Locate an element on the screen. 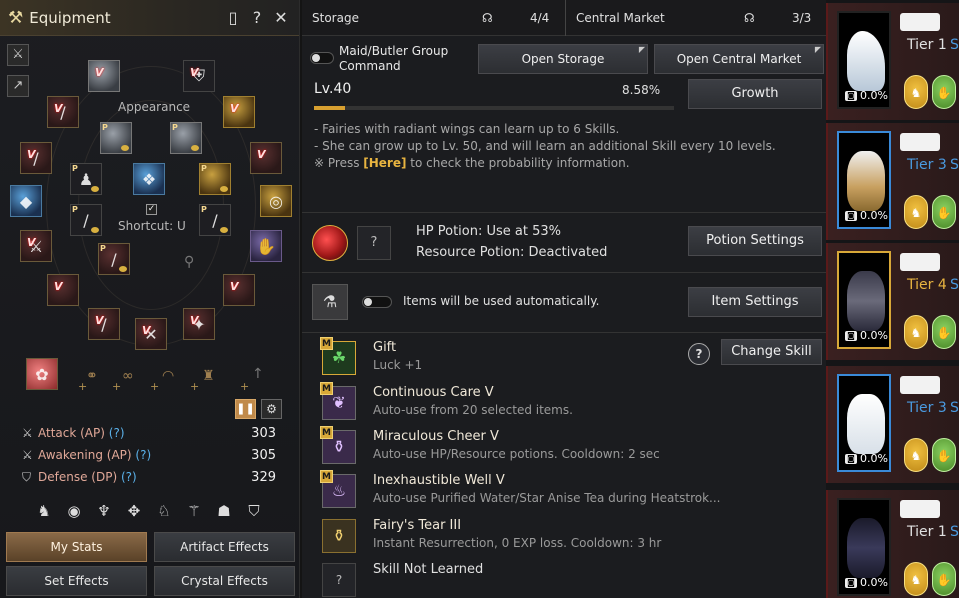 The height and width of the screenshot is (598, 959). close-icon: ✕ is located at coordinates (281, 18).